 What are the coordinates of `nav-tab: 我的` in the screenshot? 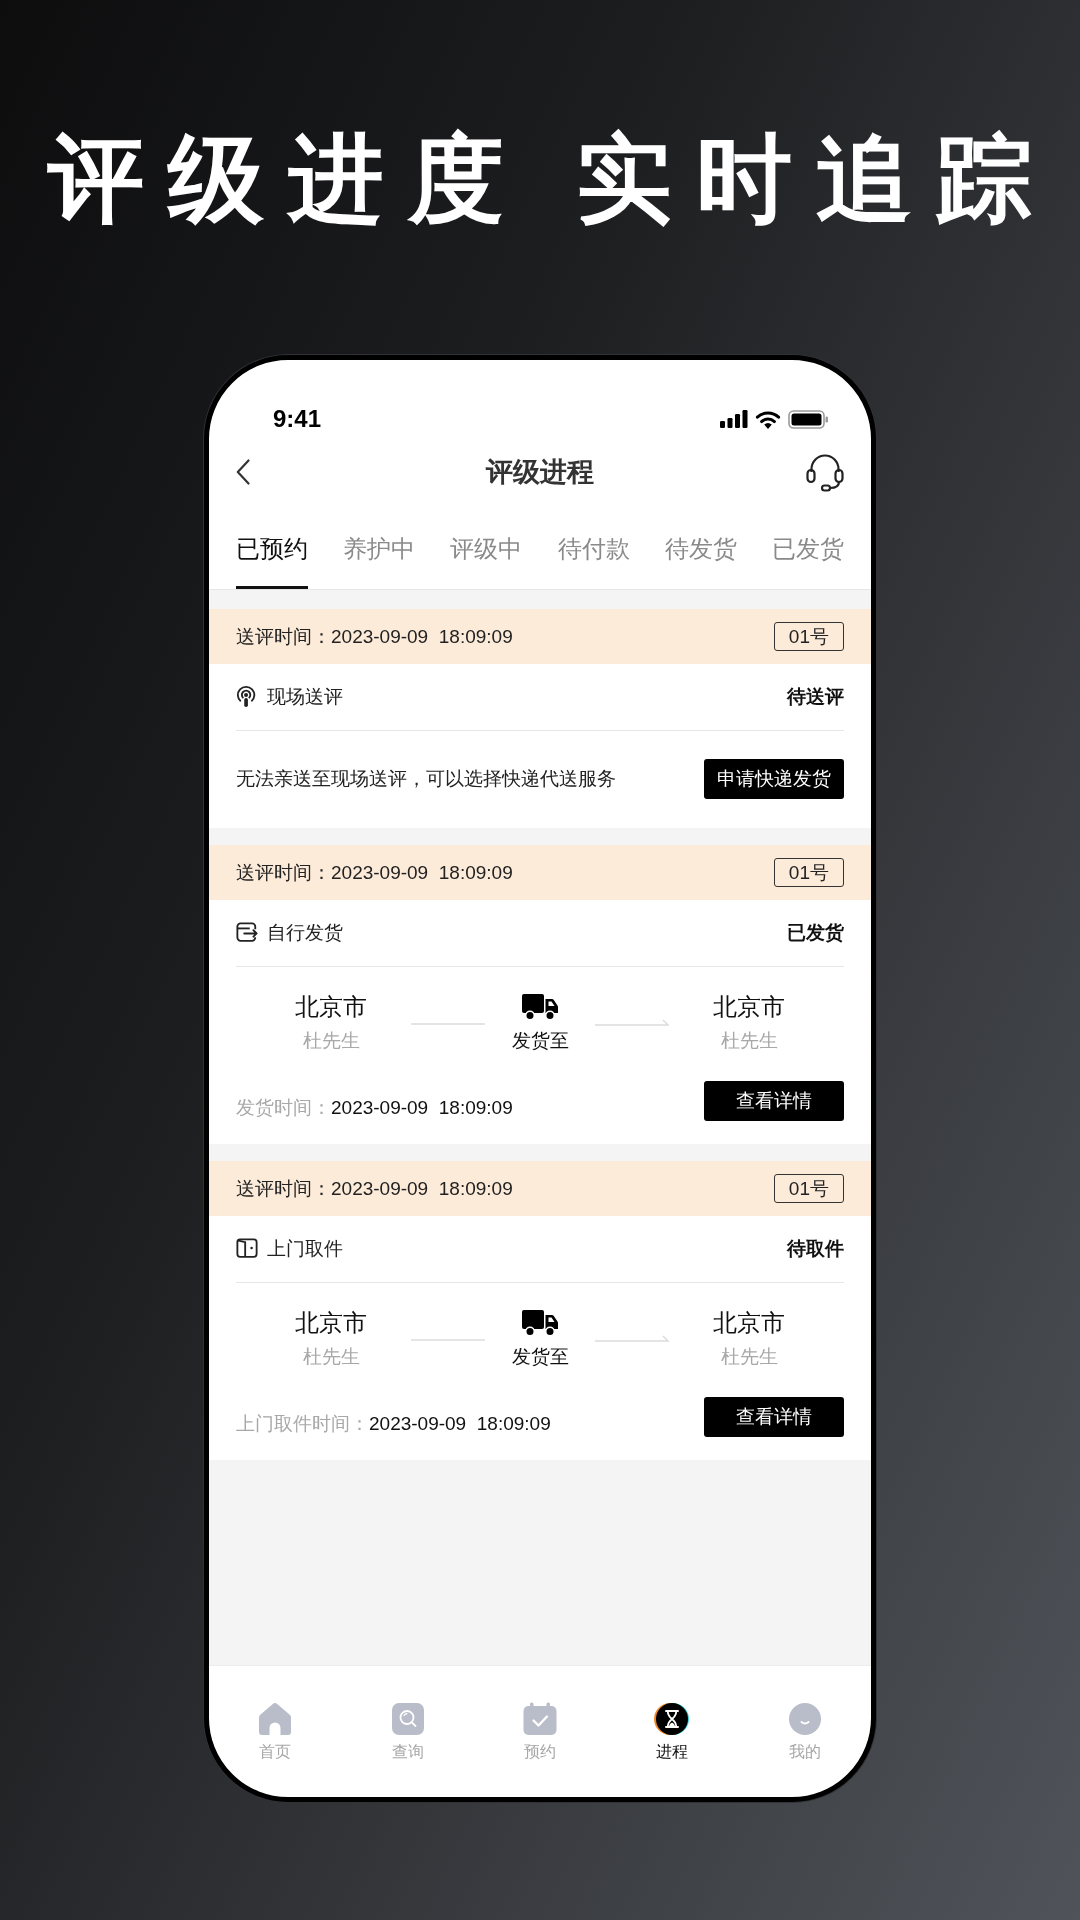 It's located at (804, 1732).